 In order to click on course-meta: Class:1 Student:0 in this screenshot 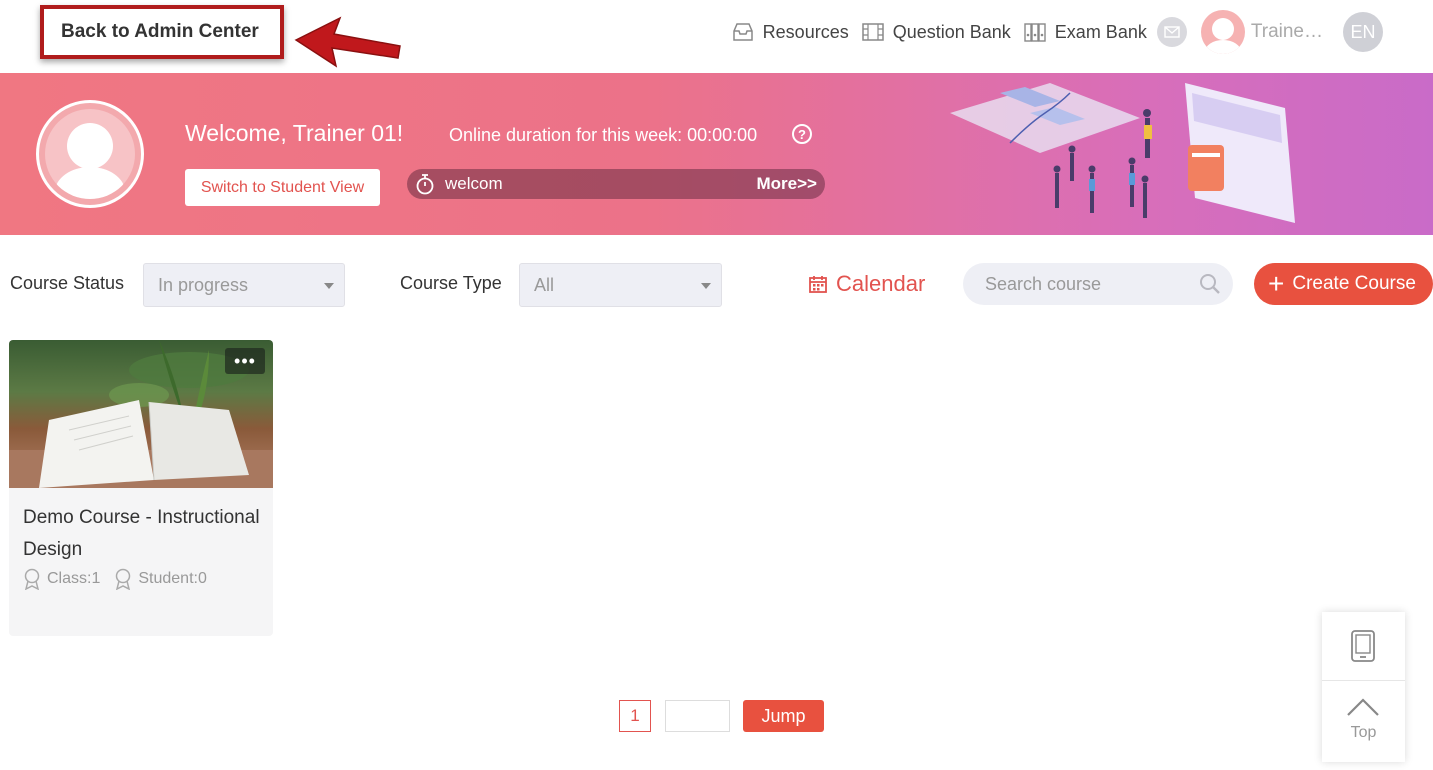, I will do `click(122, 579)`.